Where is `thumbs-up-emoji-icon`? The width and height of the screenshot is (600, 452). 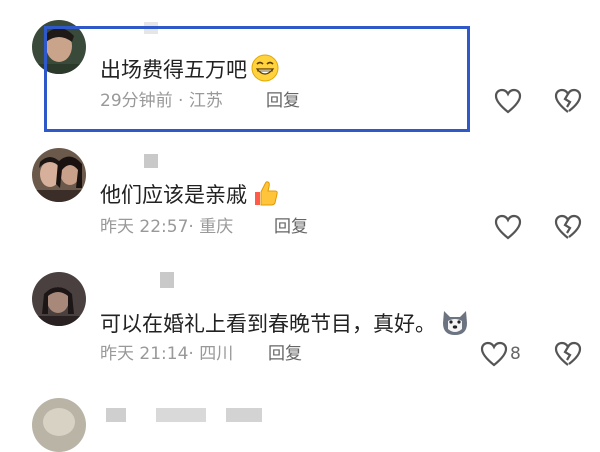
thumbs-up-emoji-icon is located at coordinates (265, 196).